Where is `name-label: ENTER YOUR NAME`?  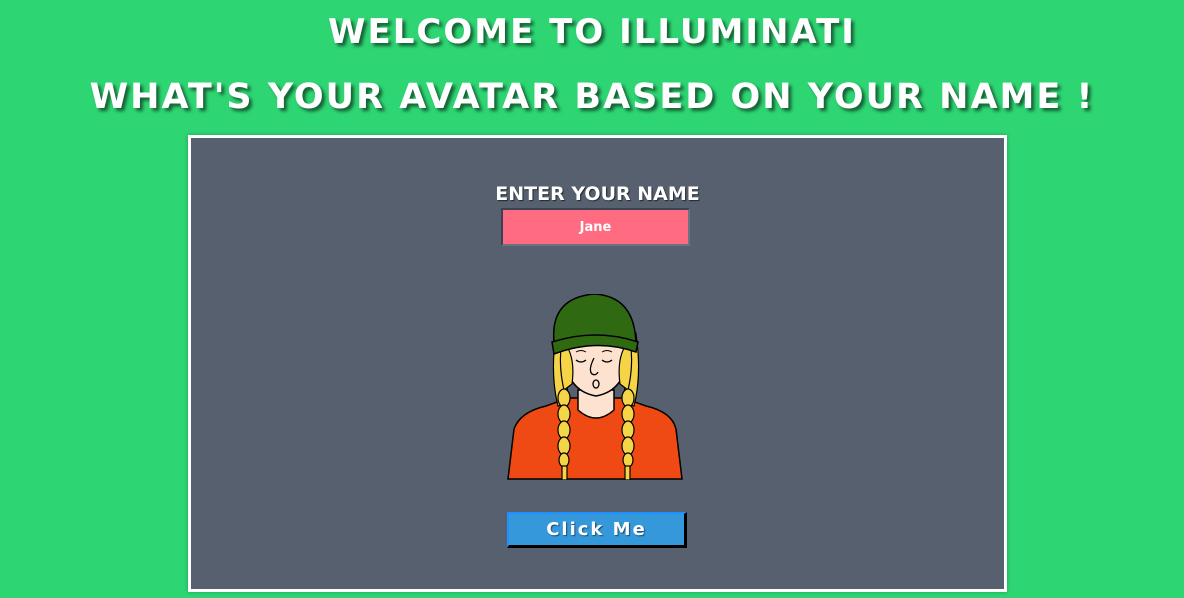
name-label: ENTER YOUR NAME is located at coordinates (597, 194).